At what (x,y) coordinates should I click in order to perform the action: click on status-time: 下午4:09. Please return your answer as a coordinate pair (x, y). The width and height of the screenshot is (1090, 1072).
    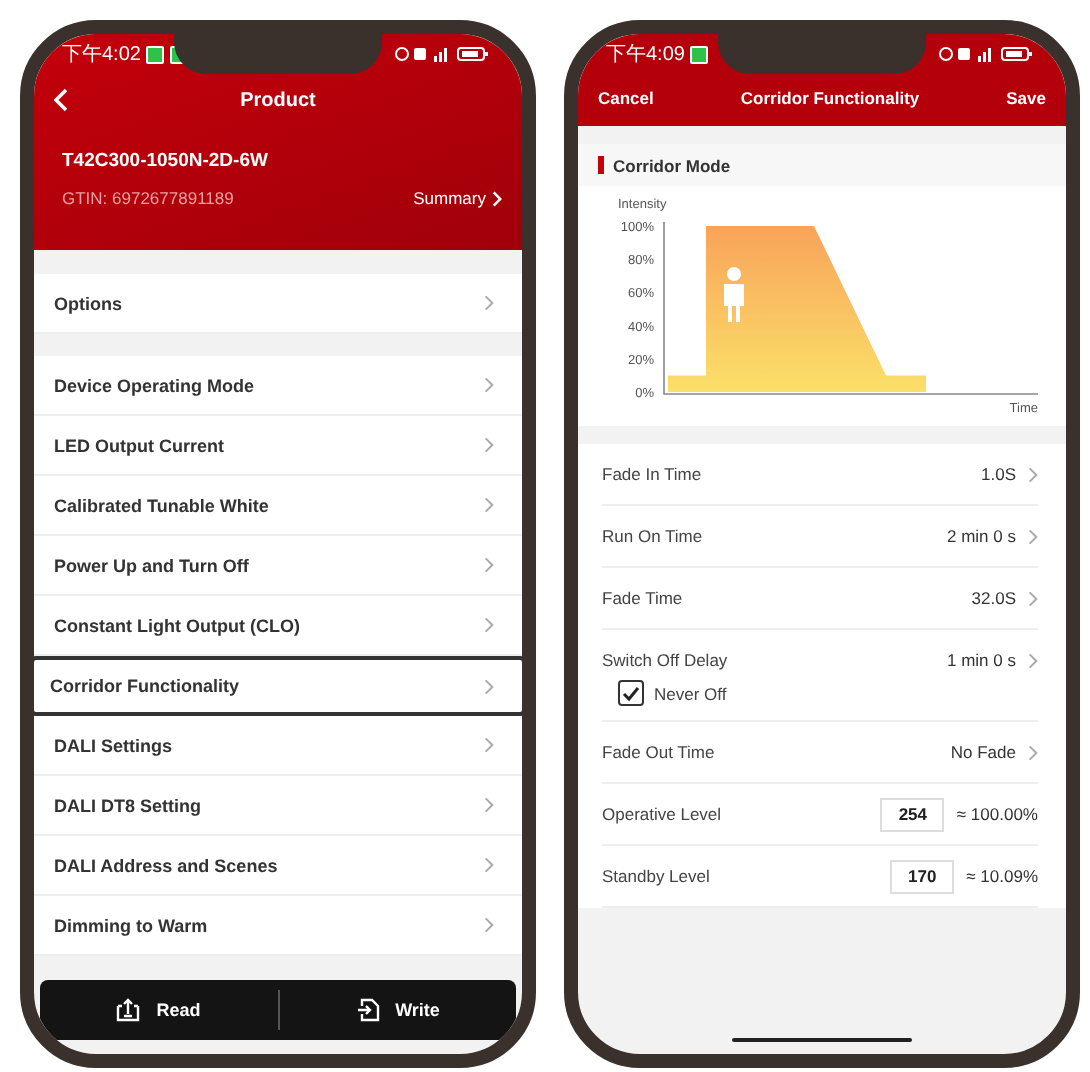
    Looking at the image, I should click on (645, 55).